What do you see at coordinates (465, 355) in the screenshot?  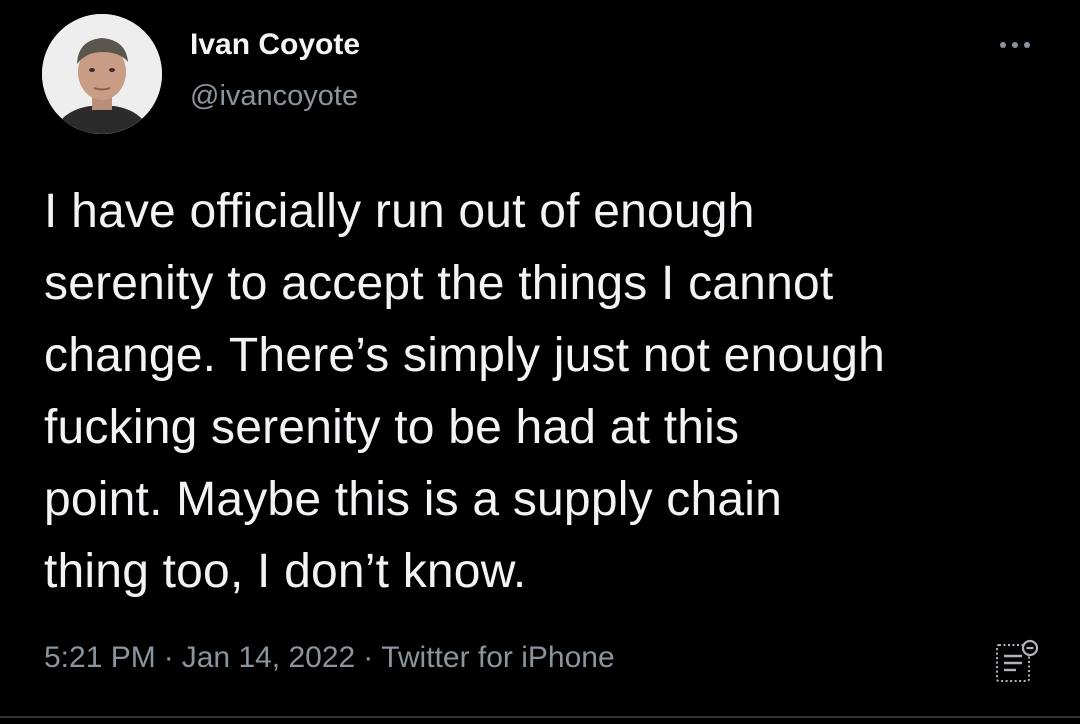 I see `tweet-text-line: change. There’s simply just not enough` at bounding box center [465, 355].